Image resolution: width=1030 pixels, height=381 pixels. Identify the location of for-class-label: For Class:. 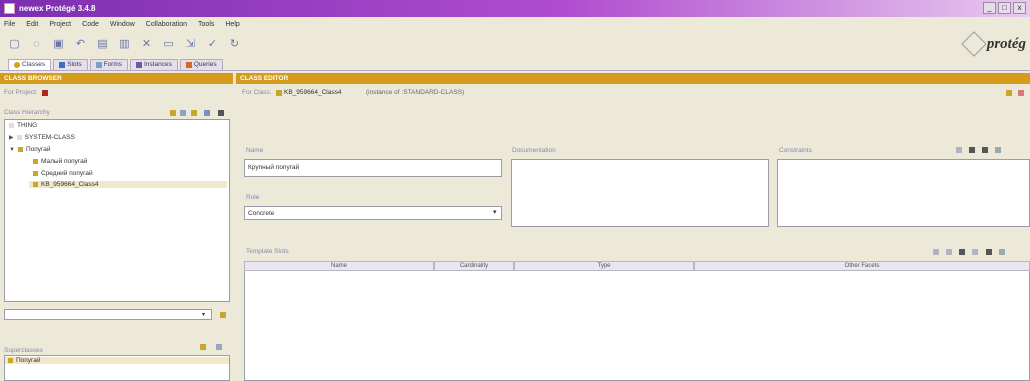
(257, 92).